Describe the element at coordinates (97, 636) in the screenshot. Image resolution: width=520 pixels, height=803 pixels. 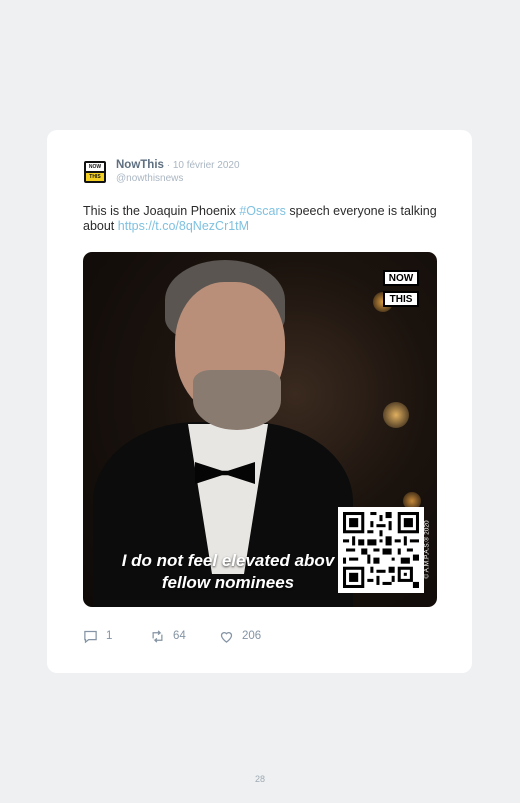
I see `reply-button: 1` at that location.